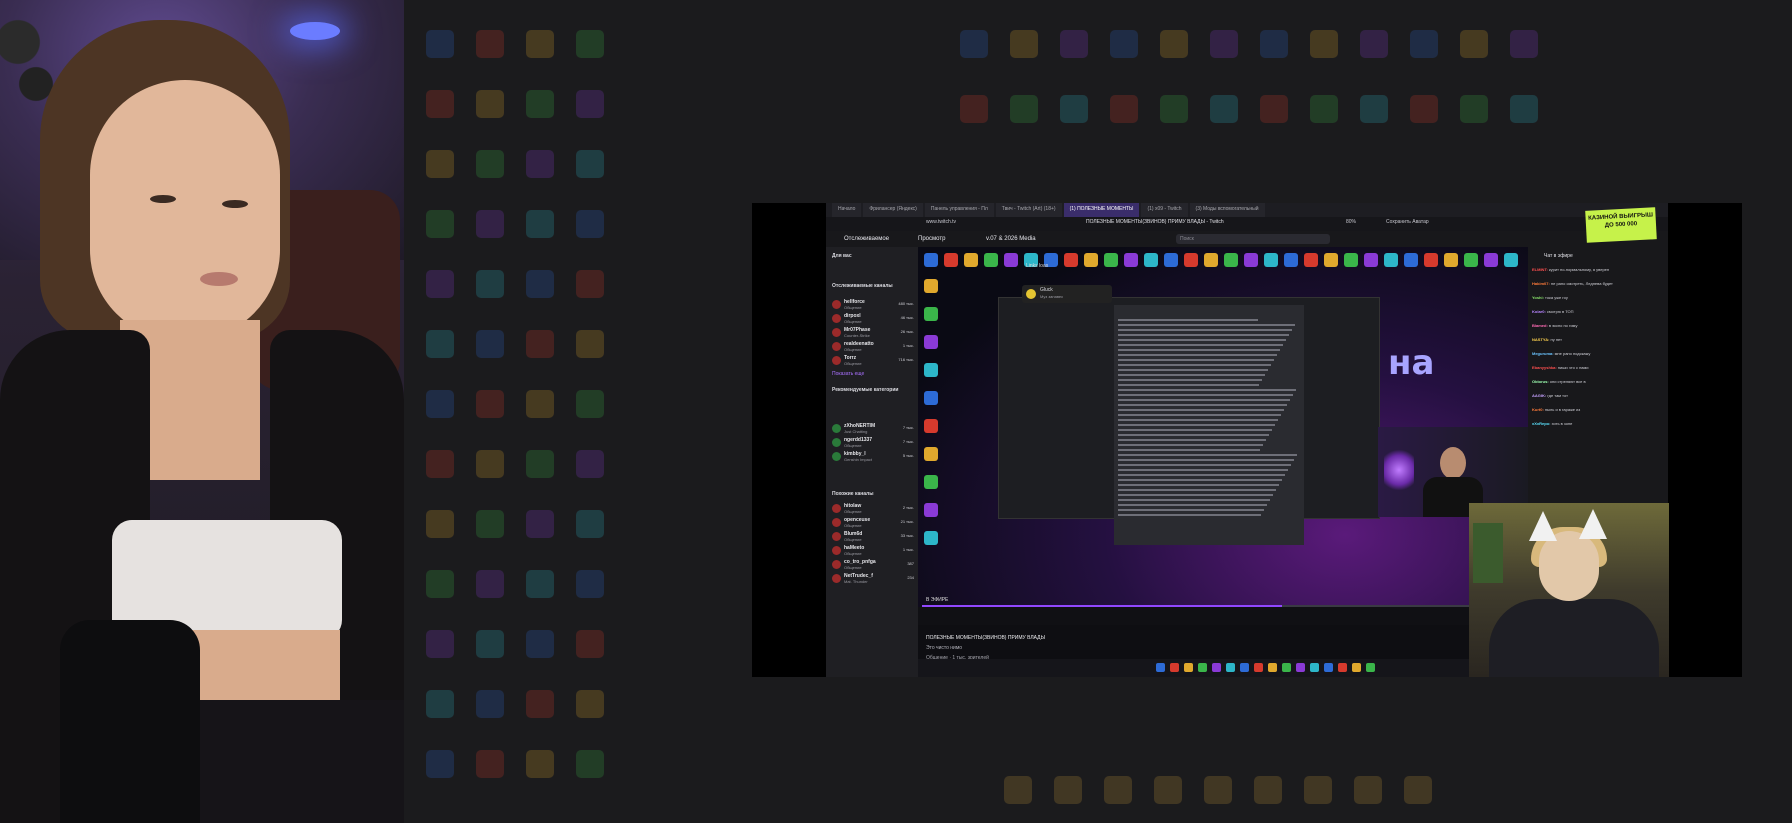 The height and width of the screenshot is (823, 1792). I want to click on promo-banner: КАЗИНОЙ ВЫИГРЫШ ДО 500 000, so click(1621, 225).